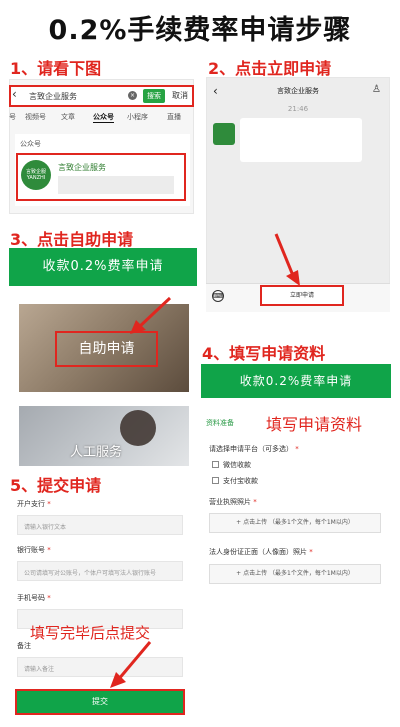  Describe the element at coordinates (12, 117) in the screenshot. I see `tab-account-partial: 号` at that location.